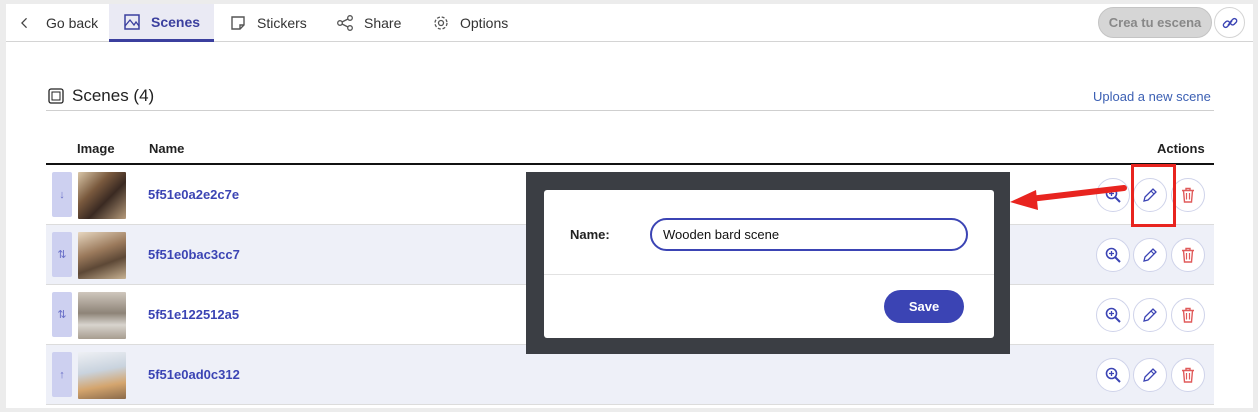 Image resolution: width=1258 pixels, height=412 pixels. I want to click on link-button, so click(1229, 22).